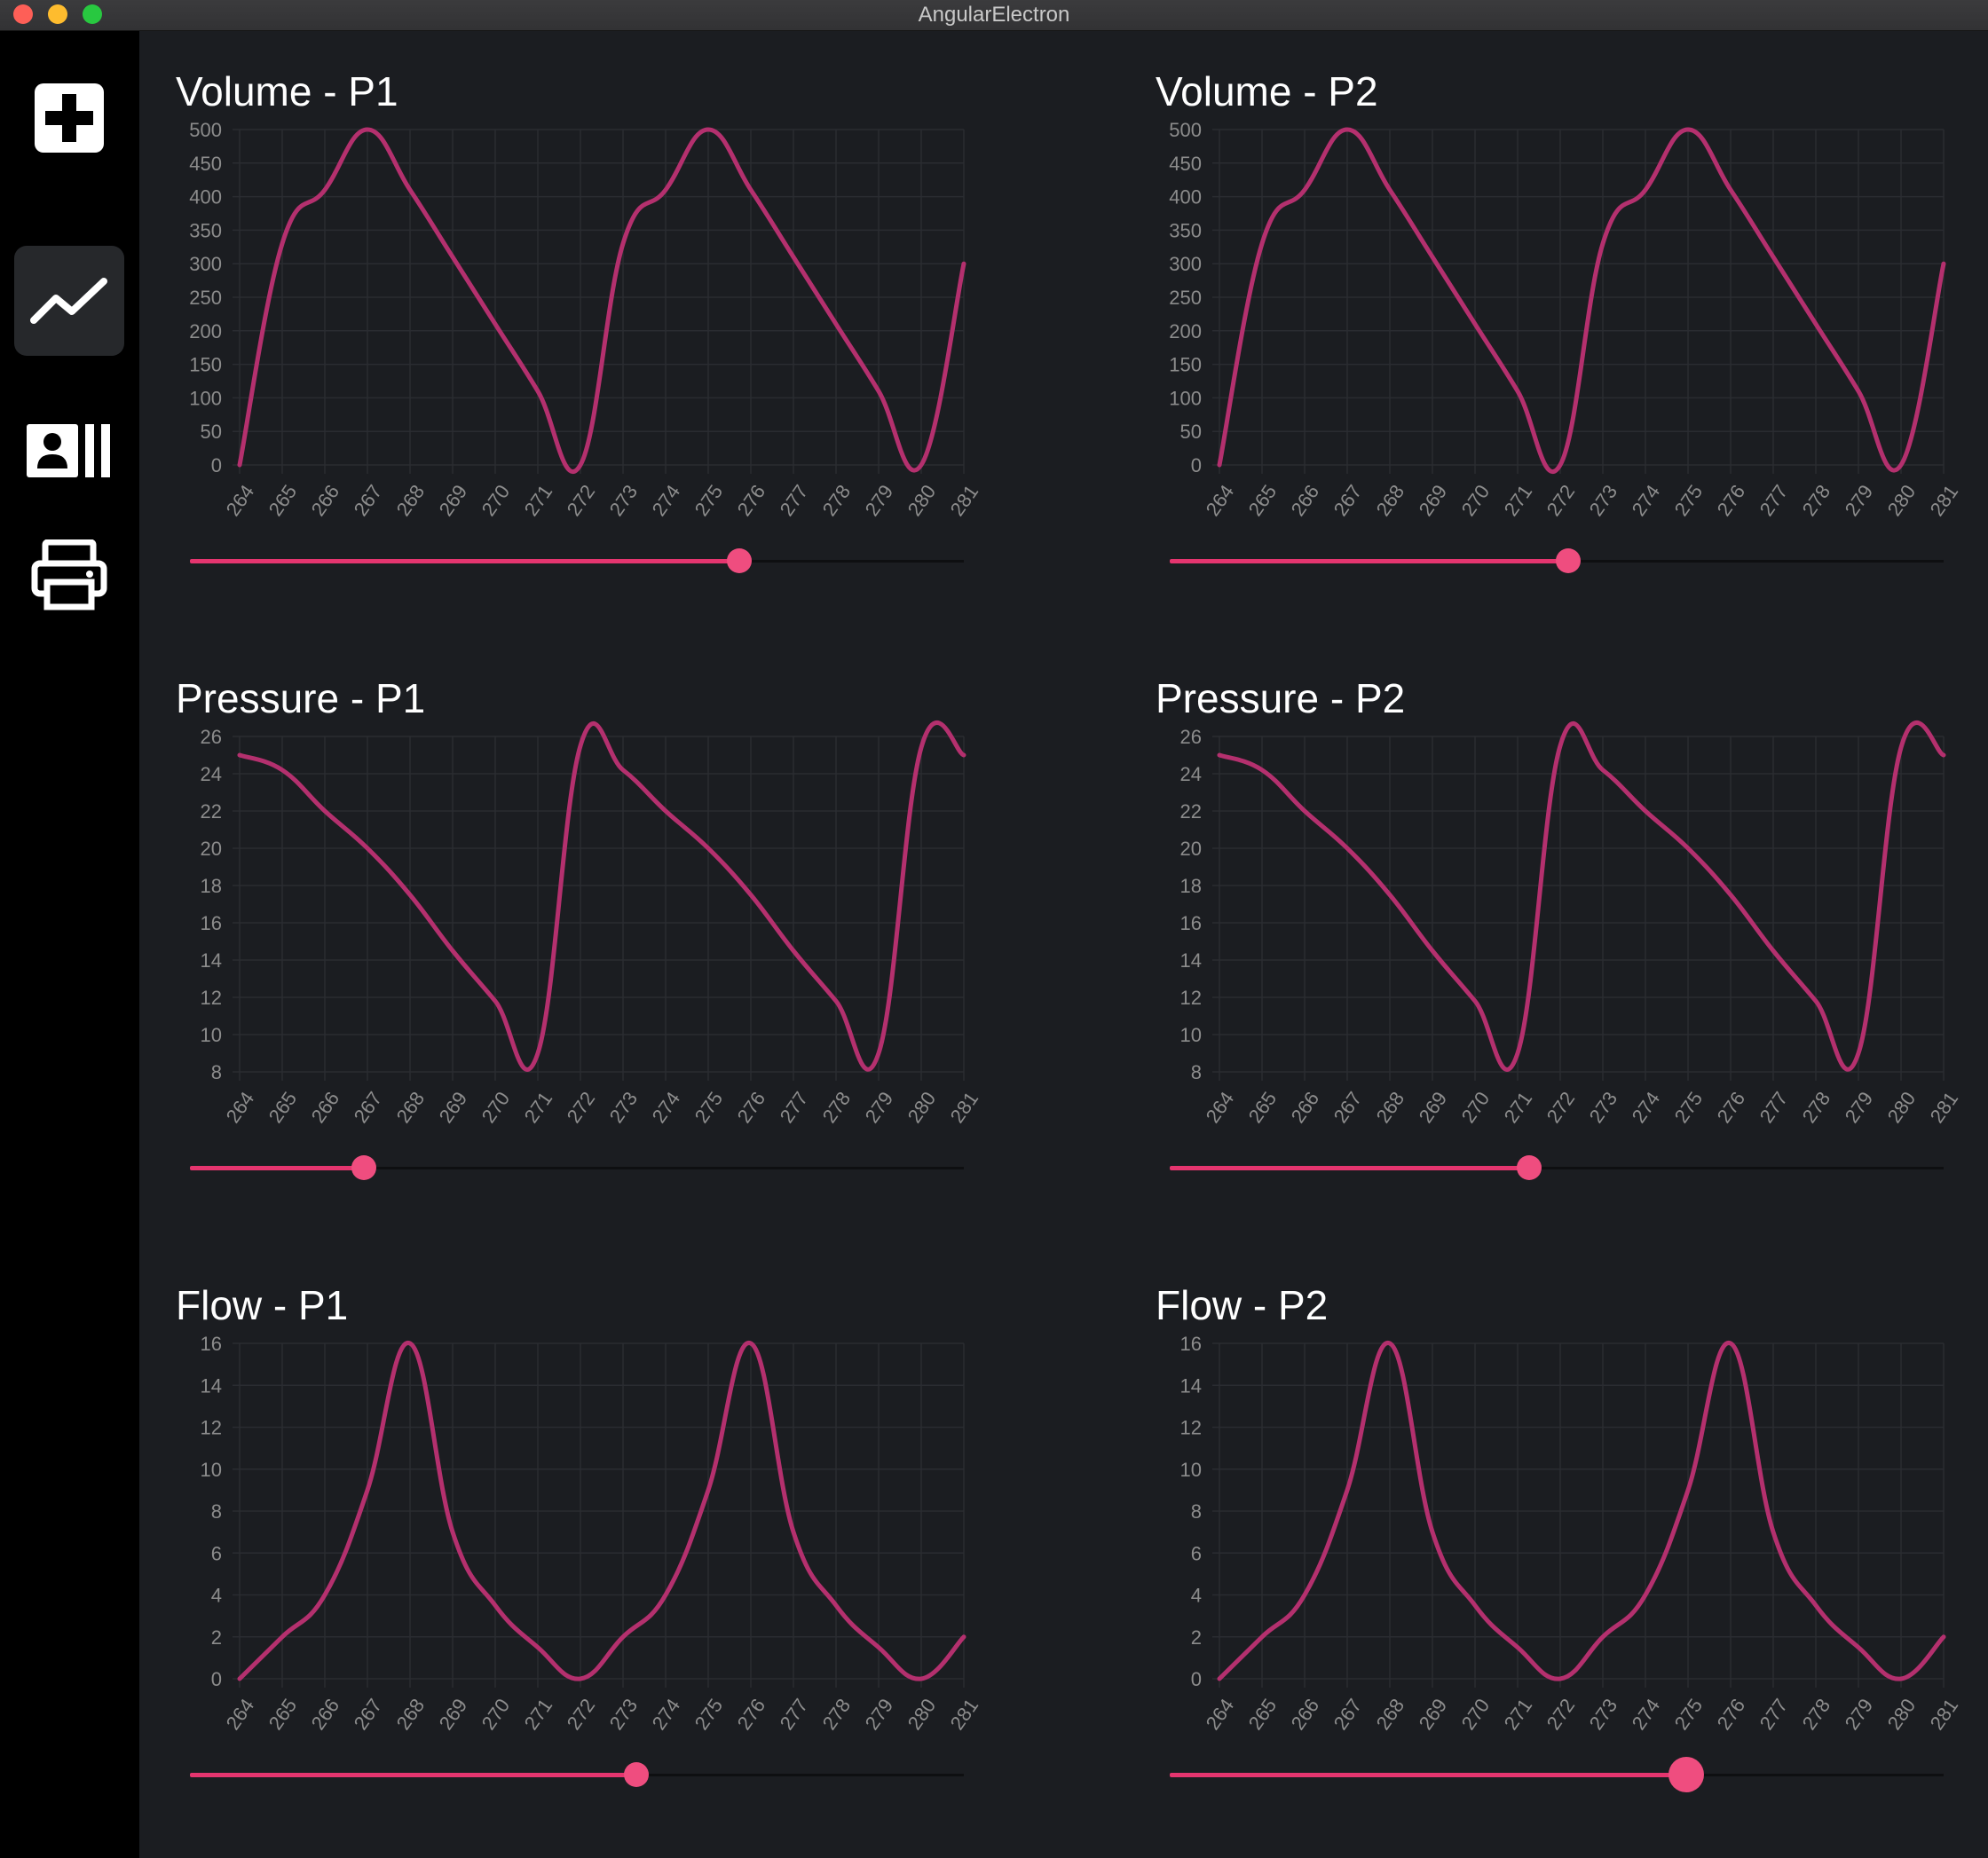 The width and height of the screenshot is (1988, 1858). I want to click on sidebar-item-charts, so click(69, 301).